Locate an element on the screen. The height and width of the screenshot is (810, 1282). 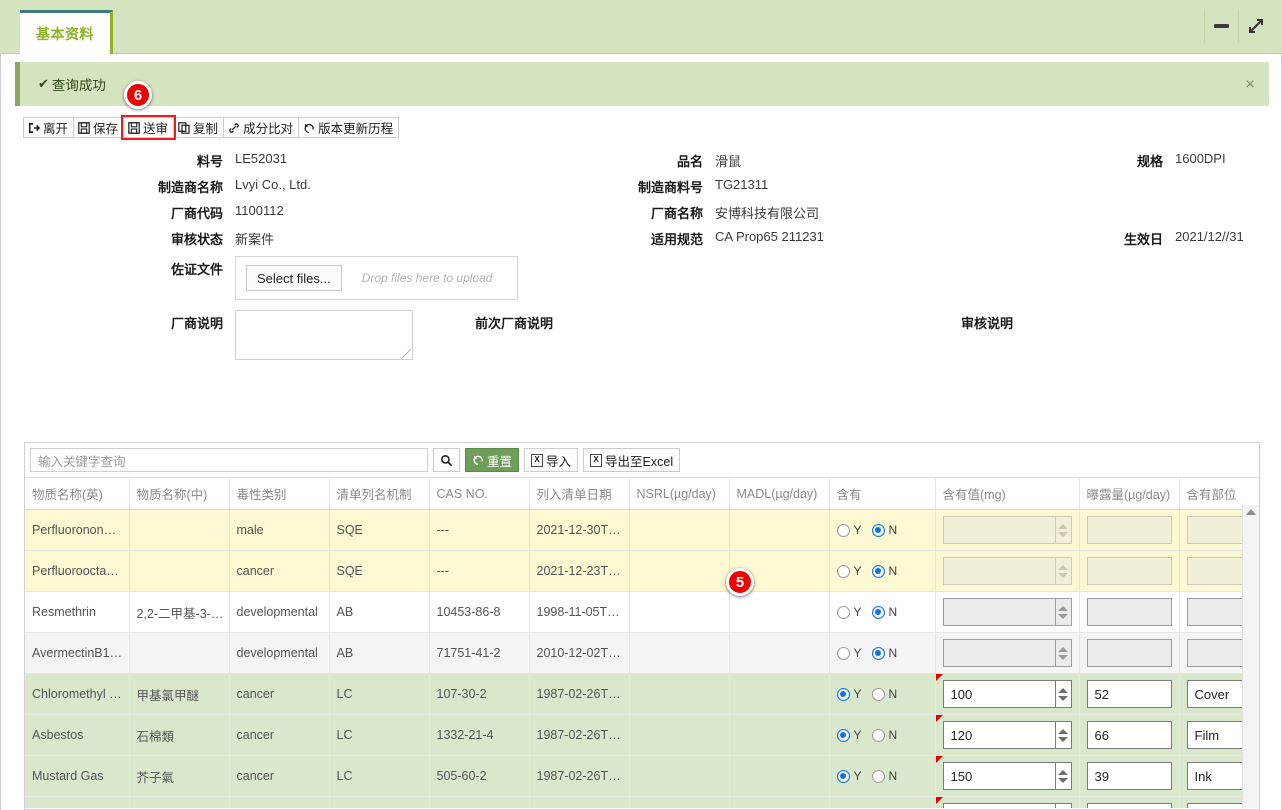
maximize-button is located at coordinates (1255, 26).